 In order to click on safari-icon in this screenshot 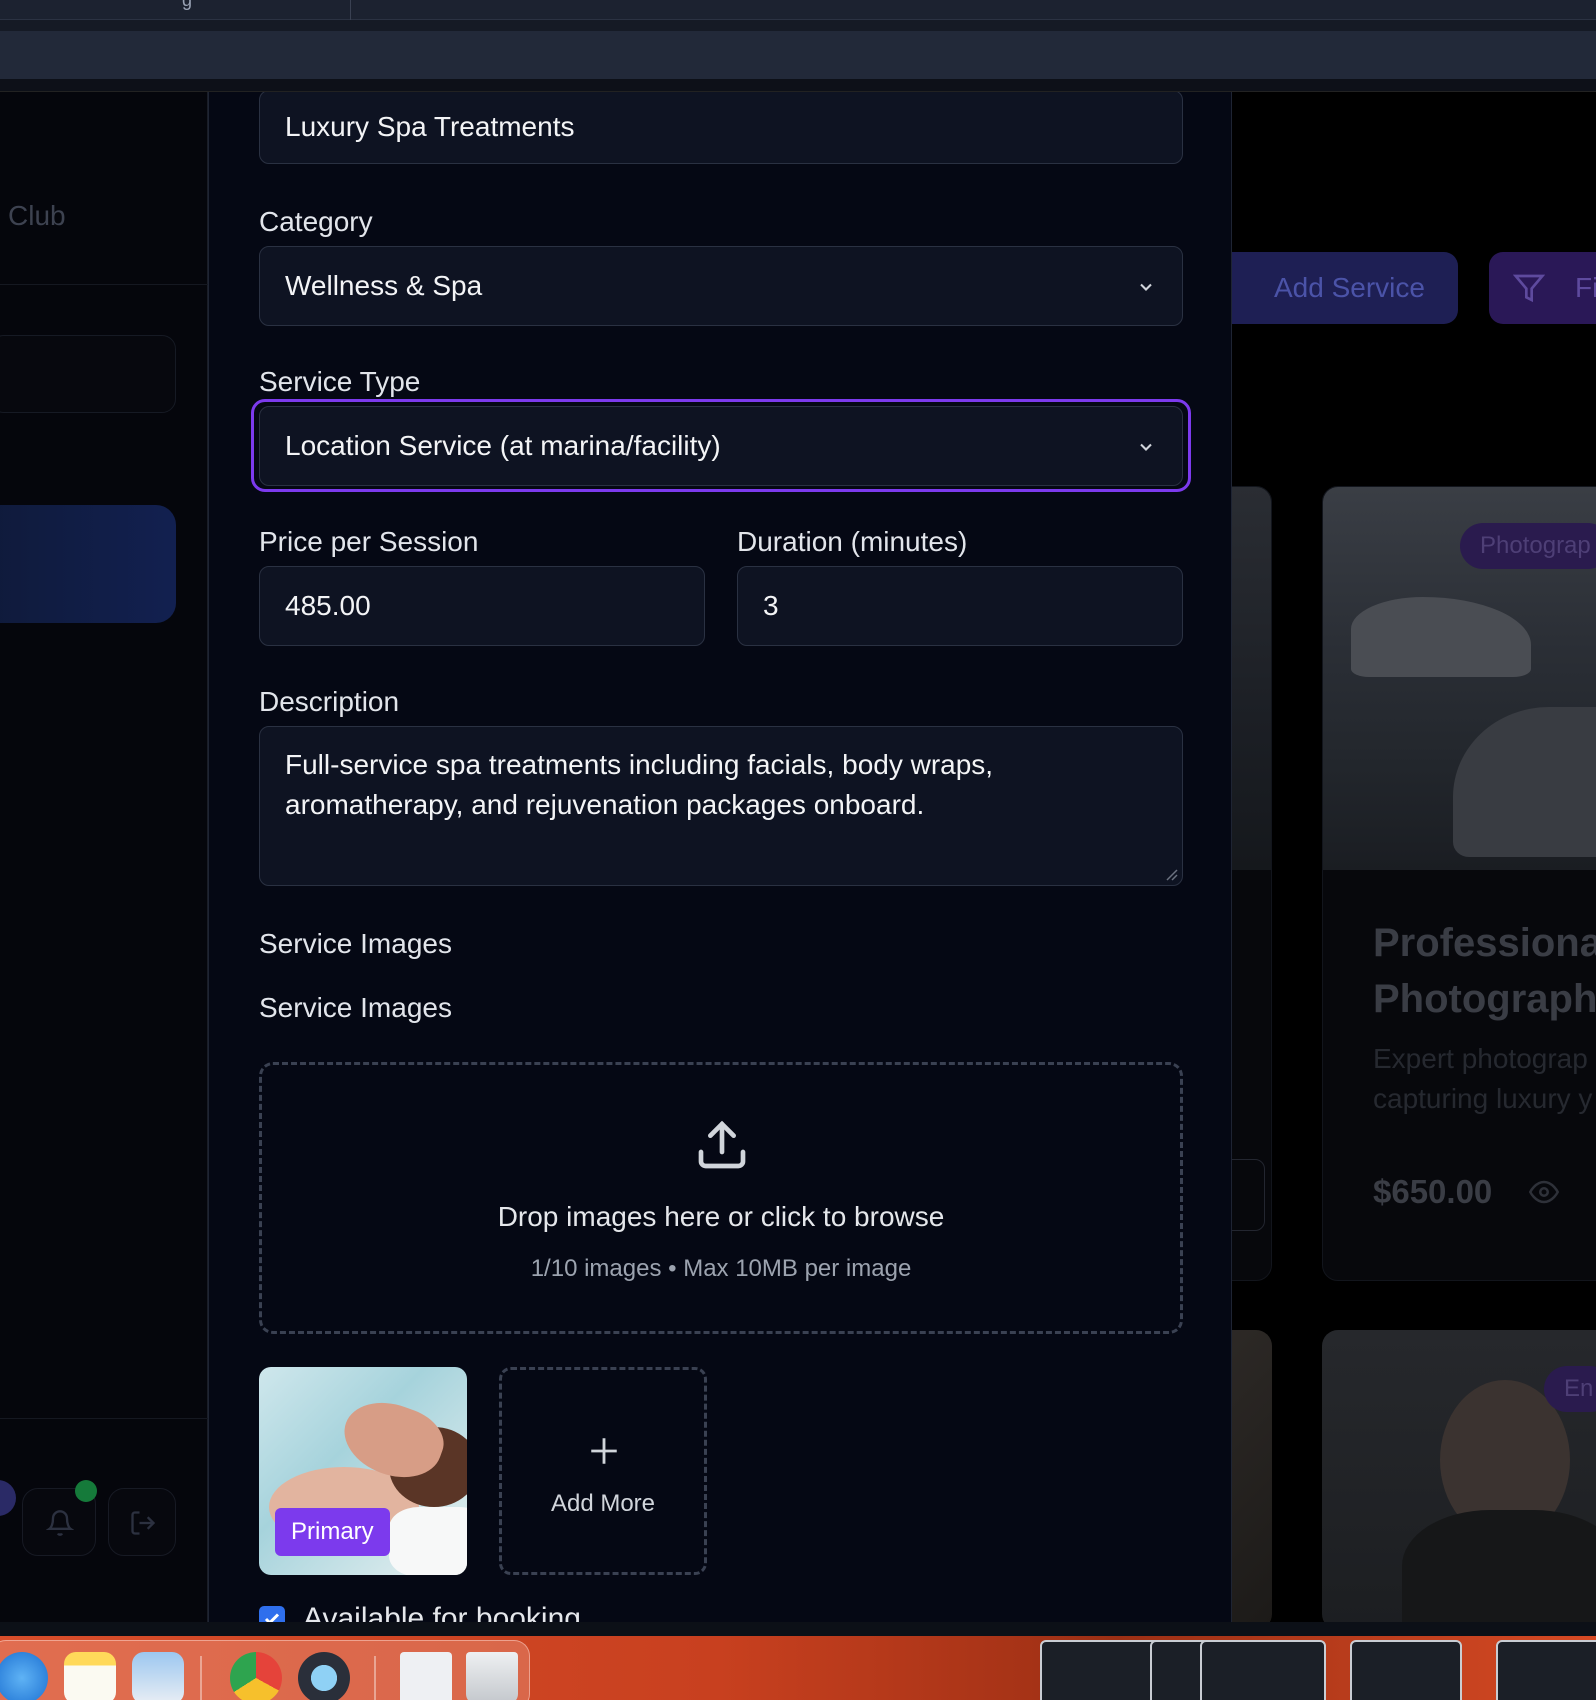, I will do `click(24, 1676)`.